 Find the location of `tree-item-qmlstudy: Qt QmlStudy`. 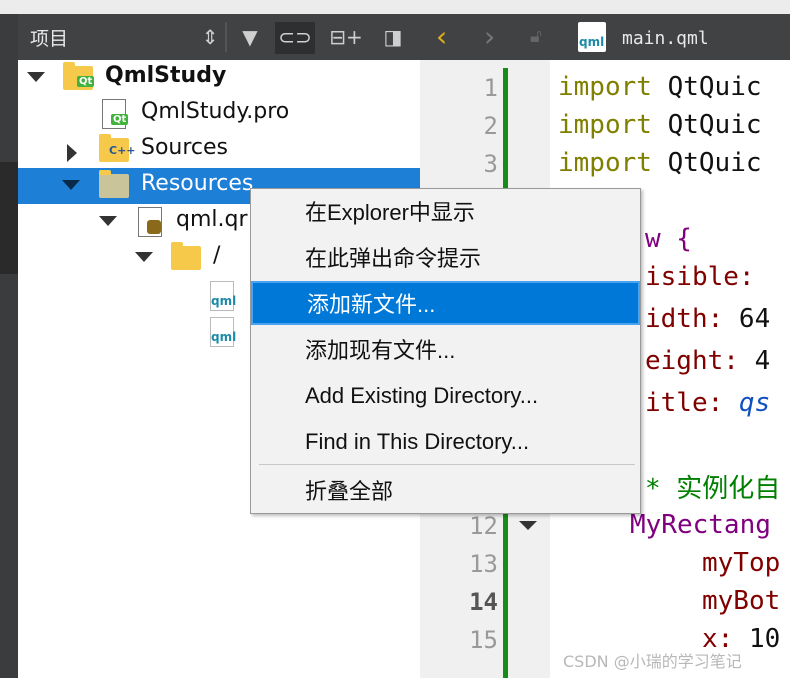

tree-item-qmlstudy: Qt QmlStudy is located at coordinates (219, 78).